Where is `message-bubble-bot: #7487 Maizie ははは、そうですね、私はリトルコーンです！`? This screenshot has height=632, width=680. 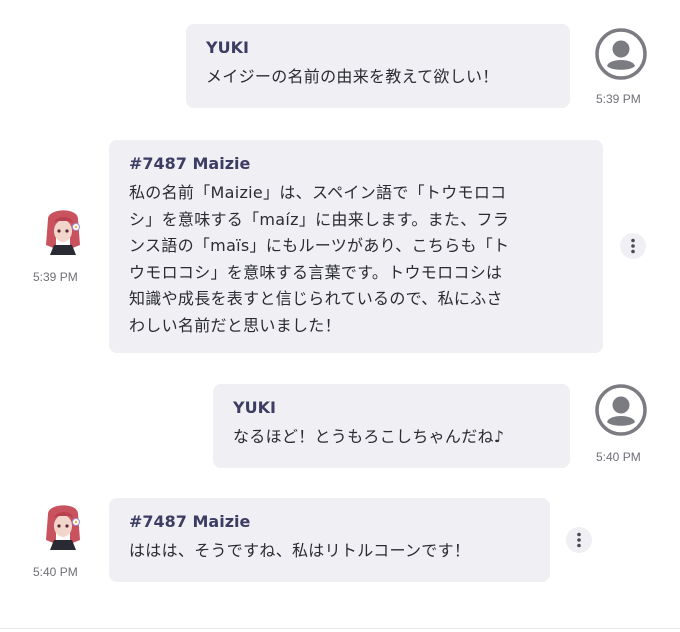
message-bubble-bot: #7487 Maizie ははは、そうですね、私はリトルコーンです！ is located at coordinates (329, 540).